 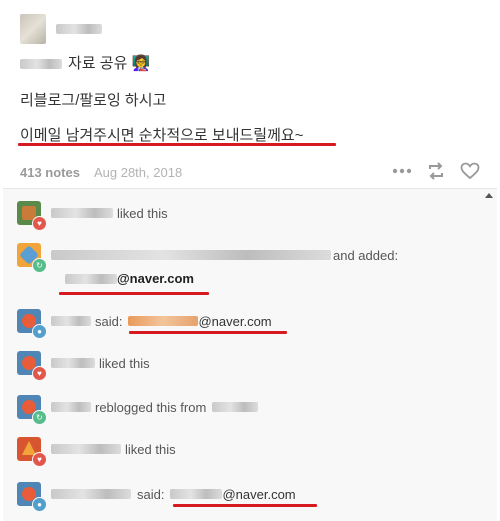 I want to click on note-item: ↻ and added:, so click(x=208, y=258).